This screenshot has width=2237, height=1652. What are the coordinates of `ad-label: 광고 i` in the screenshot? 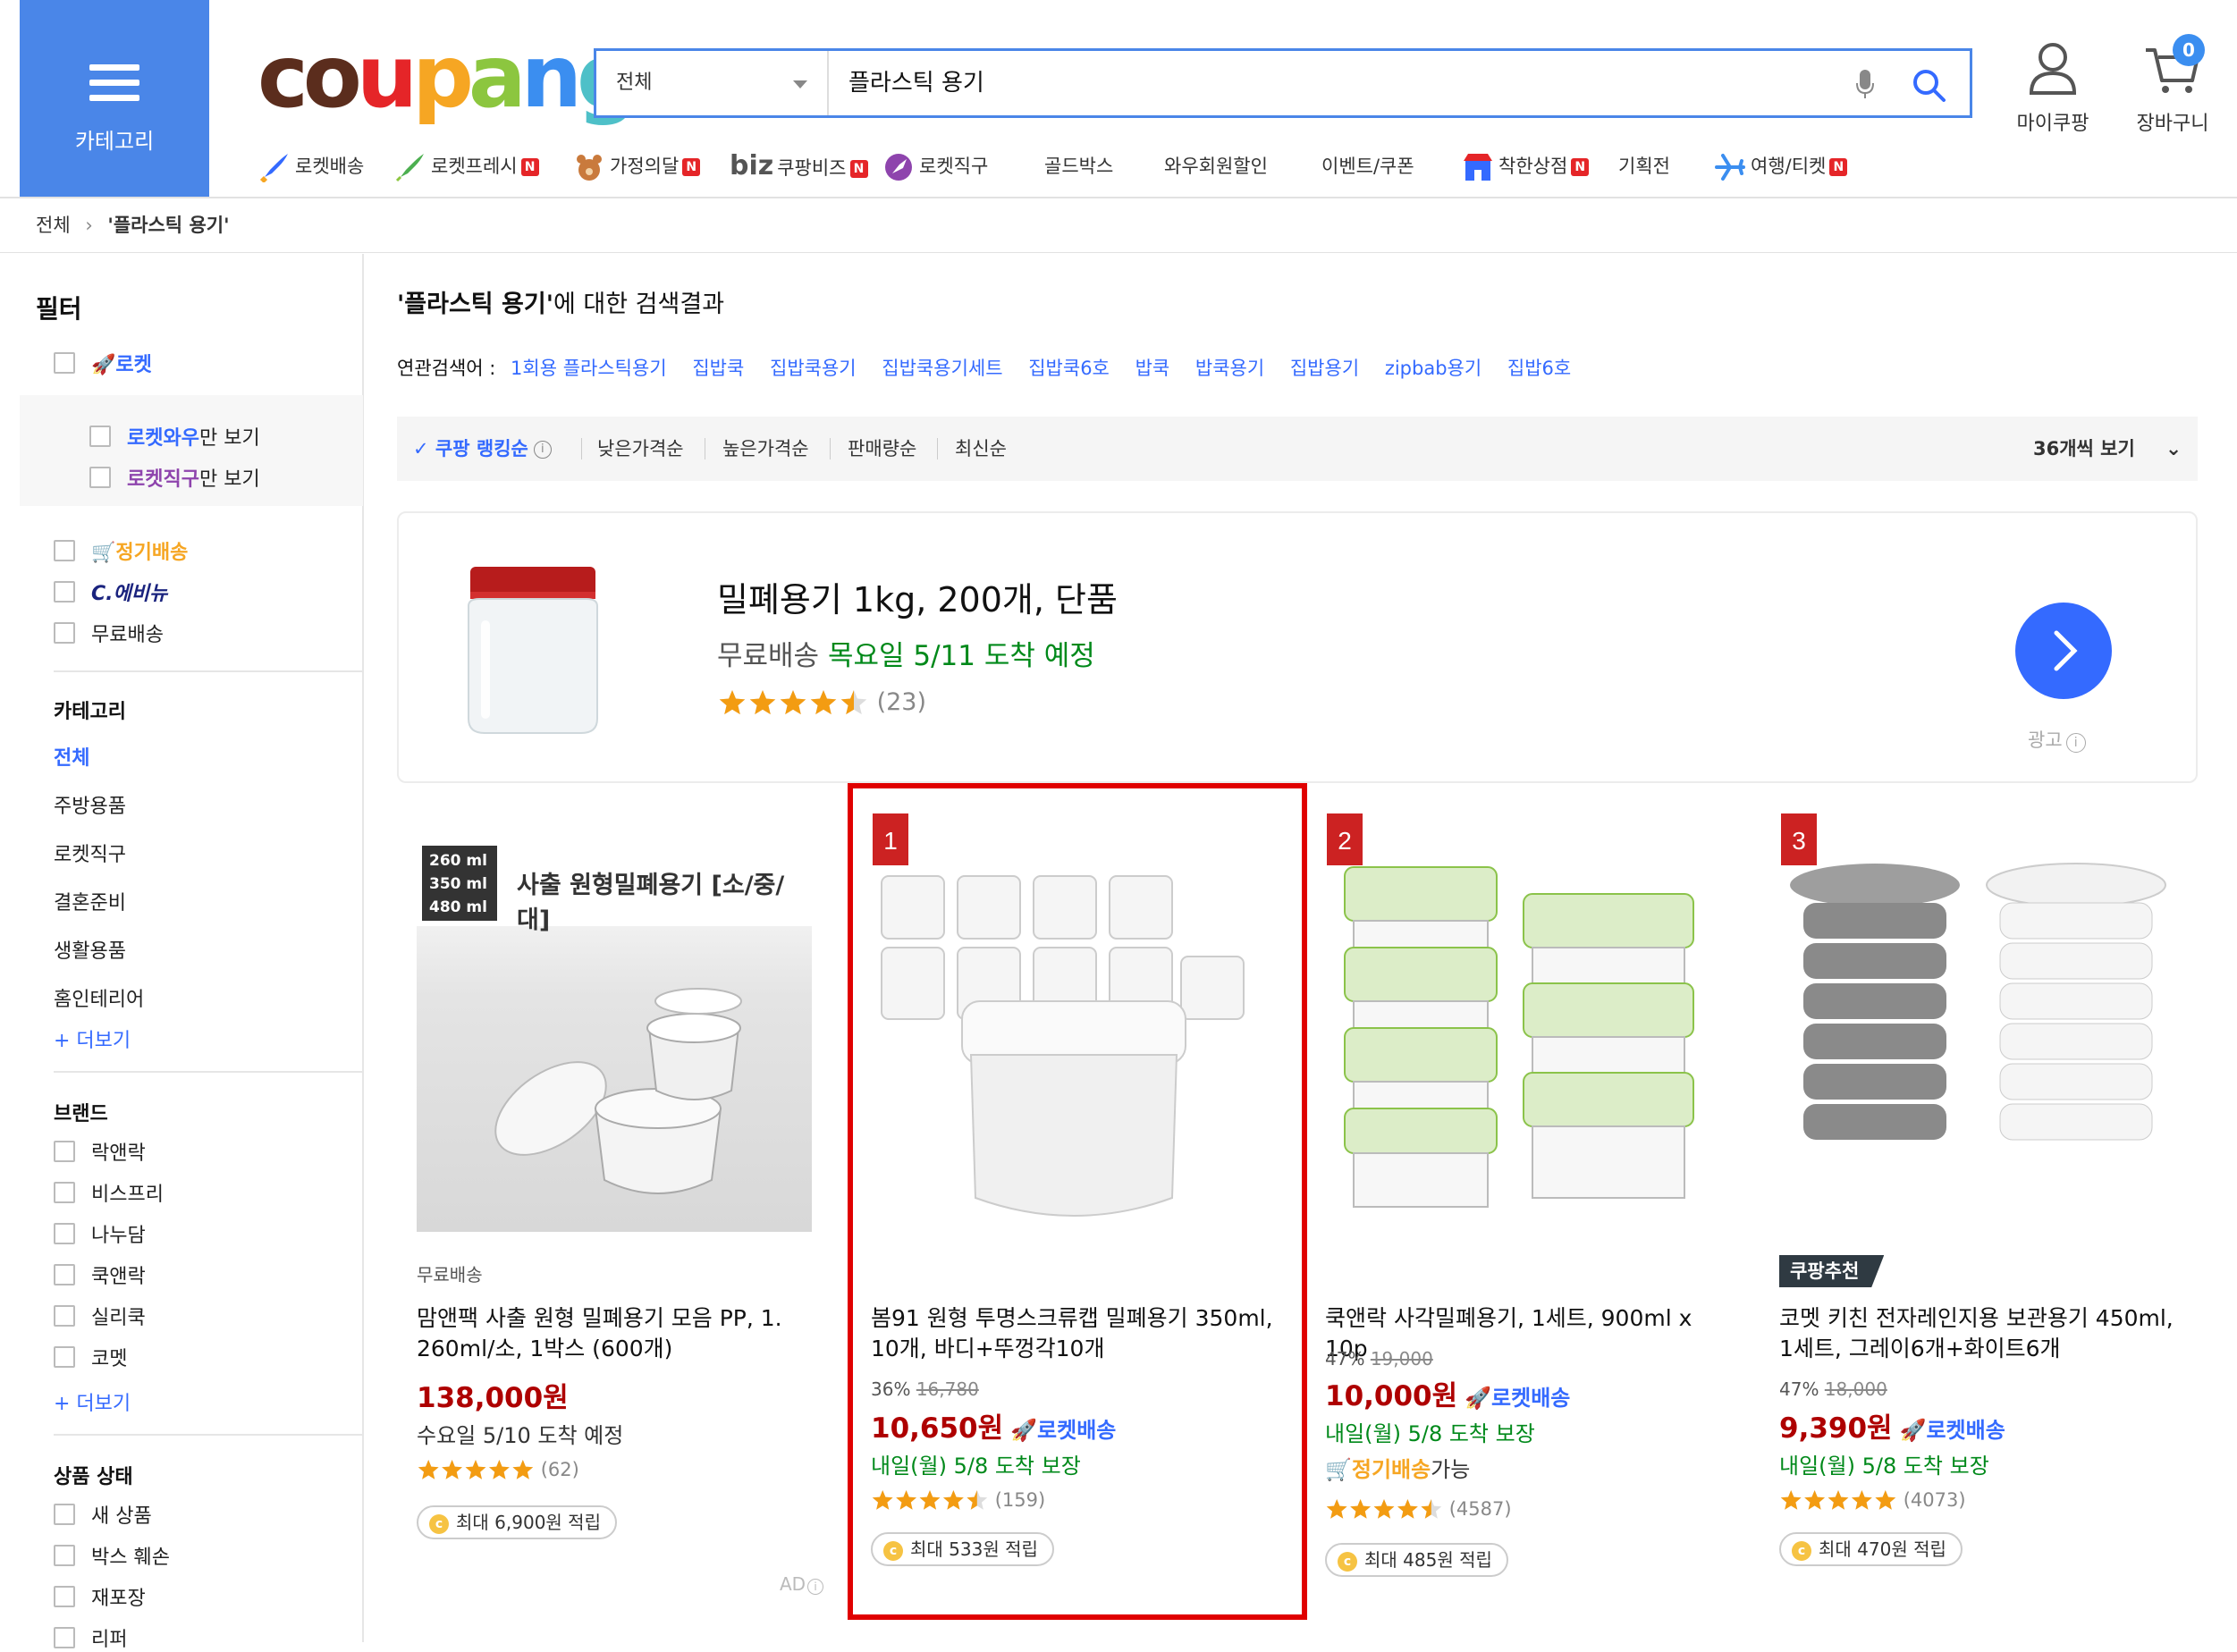 It's located at (2057, 739).